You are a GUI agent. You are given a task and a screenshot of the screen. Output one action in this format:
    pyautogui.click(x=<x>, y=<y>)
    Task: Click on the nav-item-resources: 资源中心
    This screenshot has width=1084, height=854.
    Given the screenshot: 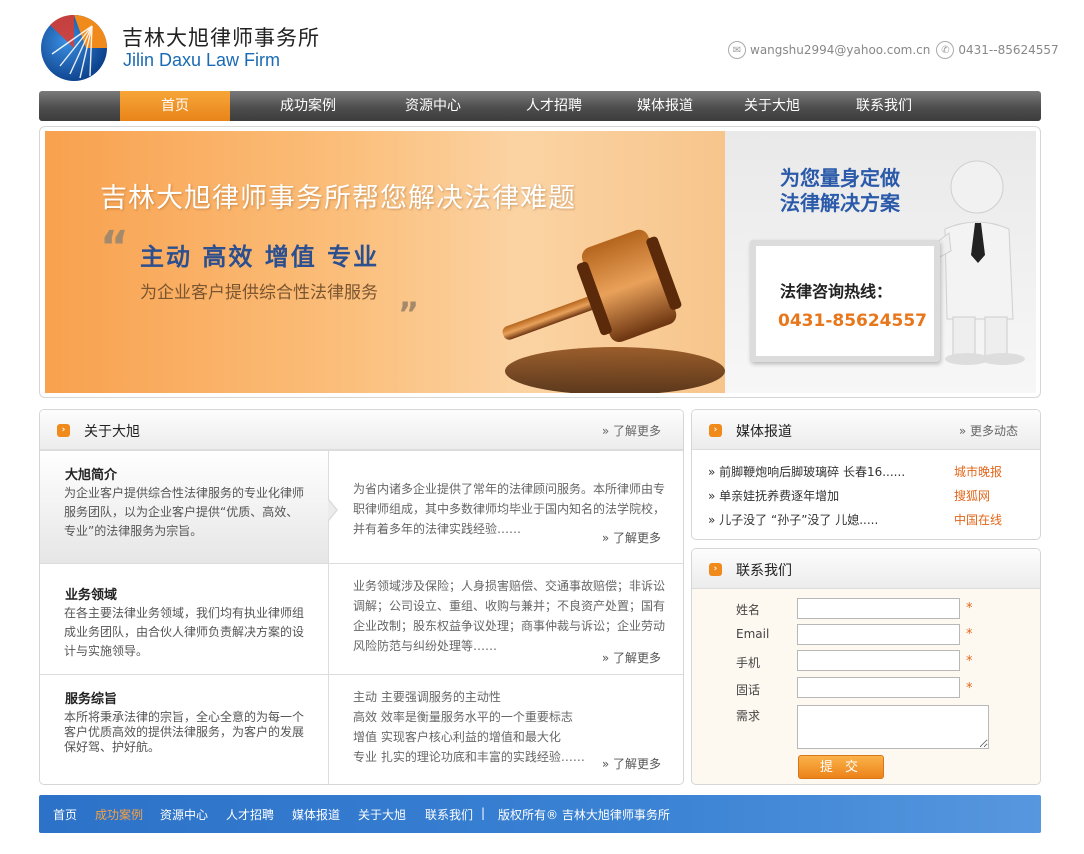 What is the action you would take?
    pyautogui.click(x=433, y=106)
    